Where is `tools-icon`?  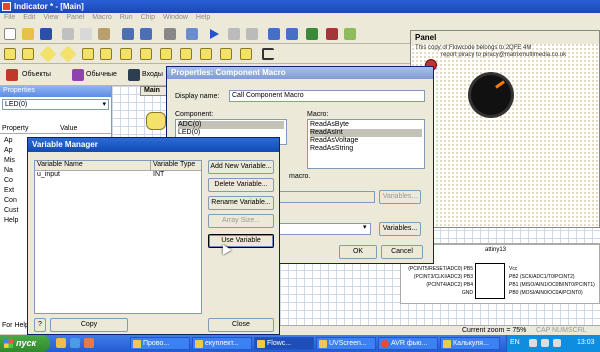 tools-icon is located at coordinates (350, 34).